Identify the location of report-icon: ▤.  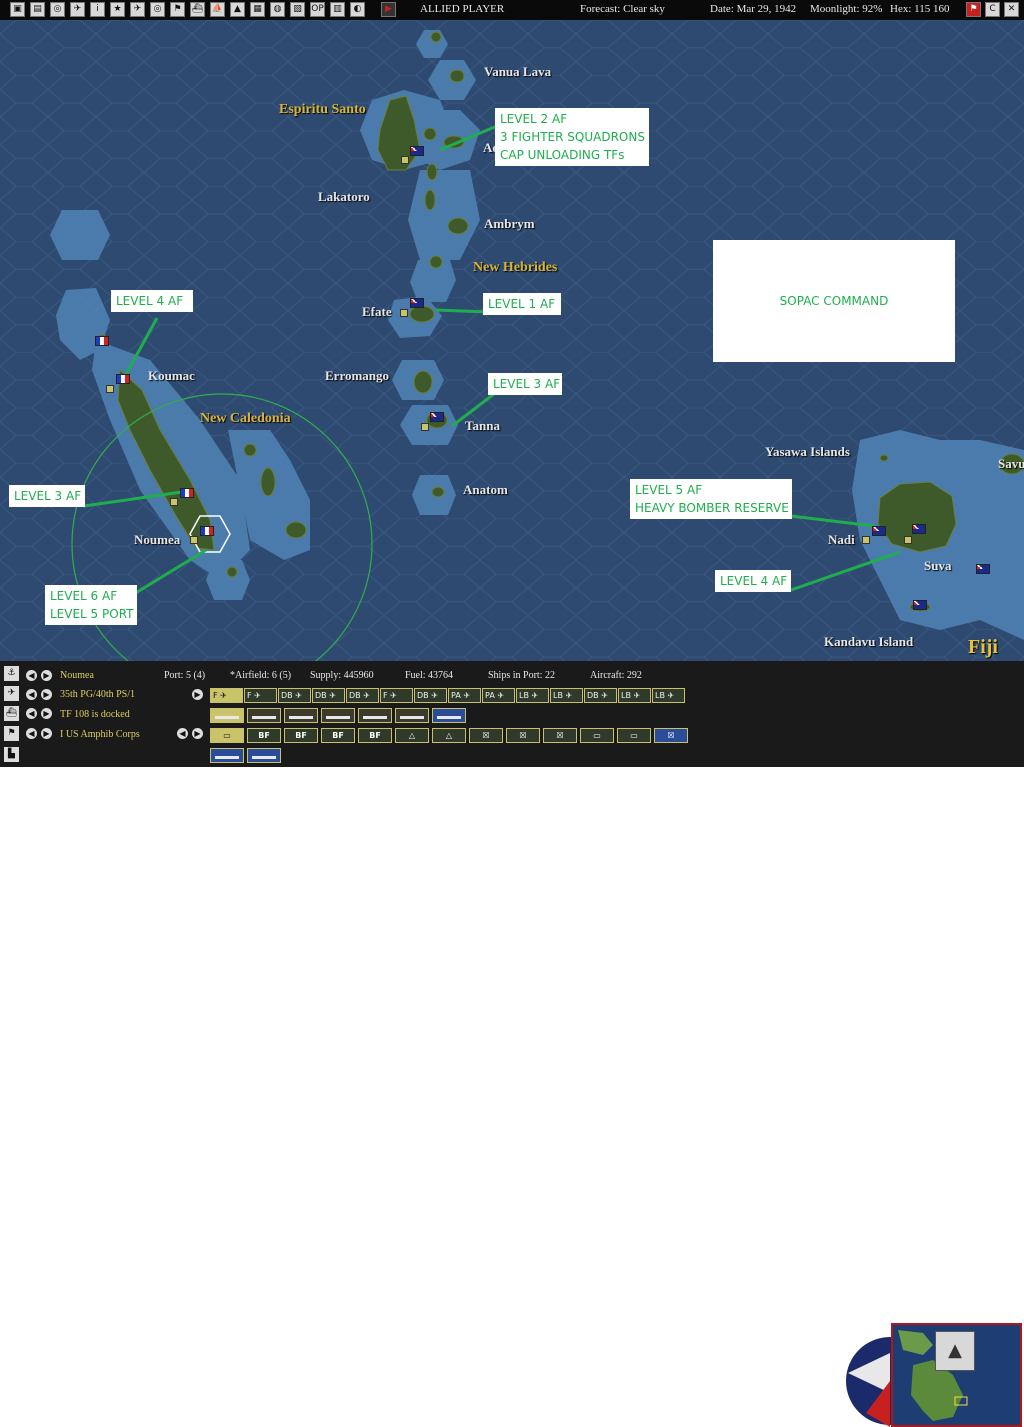
(37, 9).